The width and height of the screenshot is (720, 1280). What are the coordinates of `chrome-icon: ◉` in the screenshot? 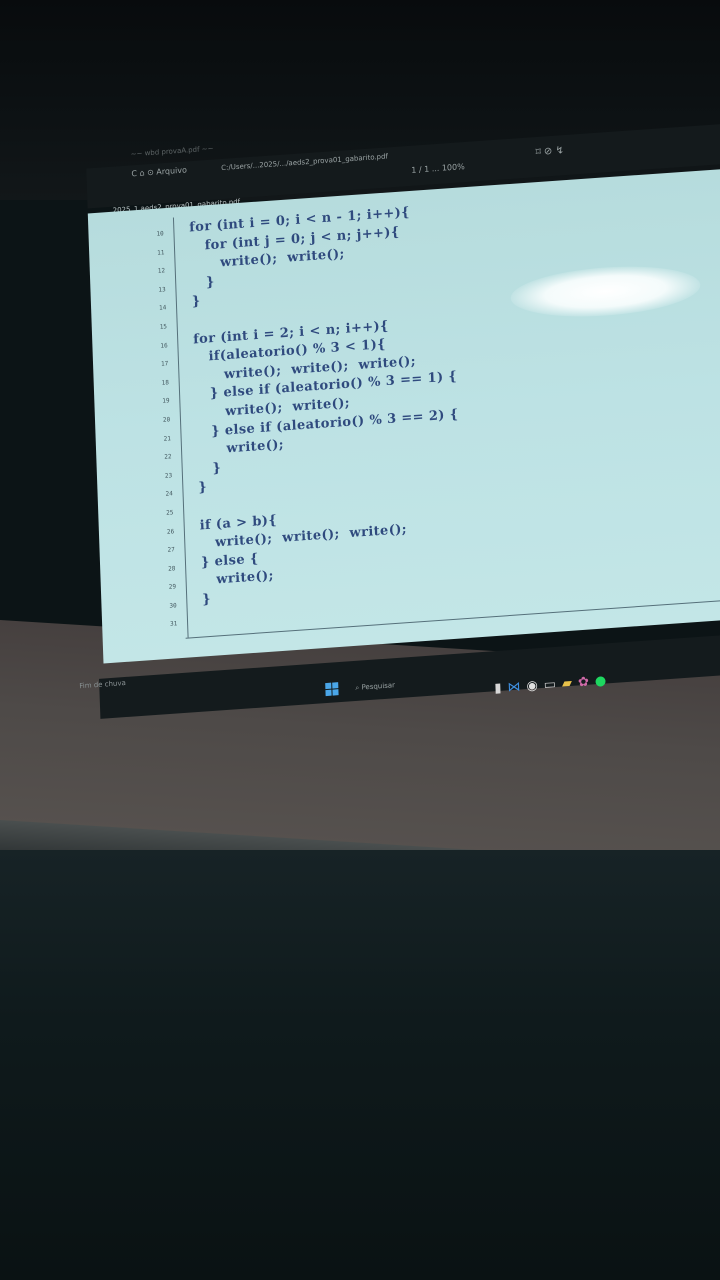 It's located at (535, 686).